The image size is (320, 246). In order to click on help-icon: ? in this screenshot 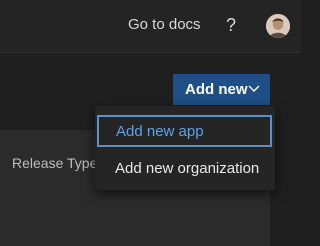, I will do `click(230, 24)`.